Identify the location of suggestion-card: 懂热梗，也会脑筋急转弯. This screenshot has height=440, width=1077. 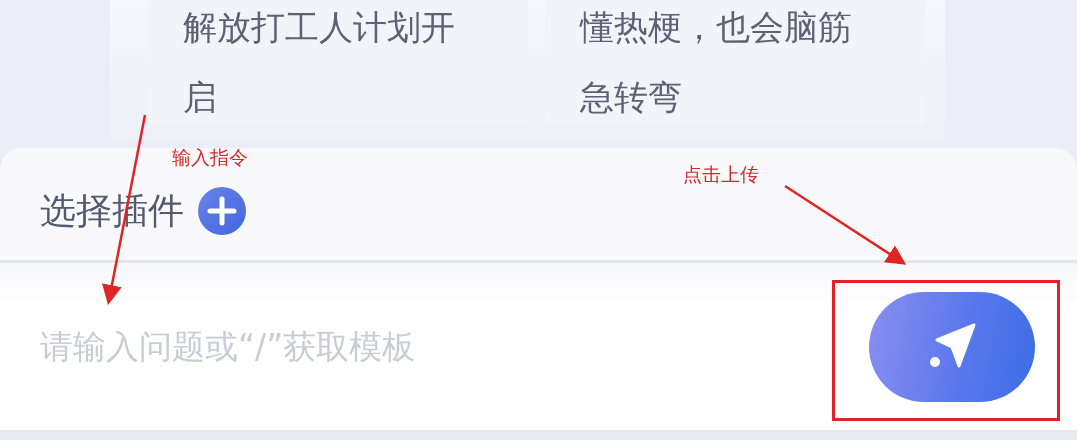
(735, 62).